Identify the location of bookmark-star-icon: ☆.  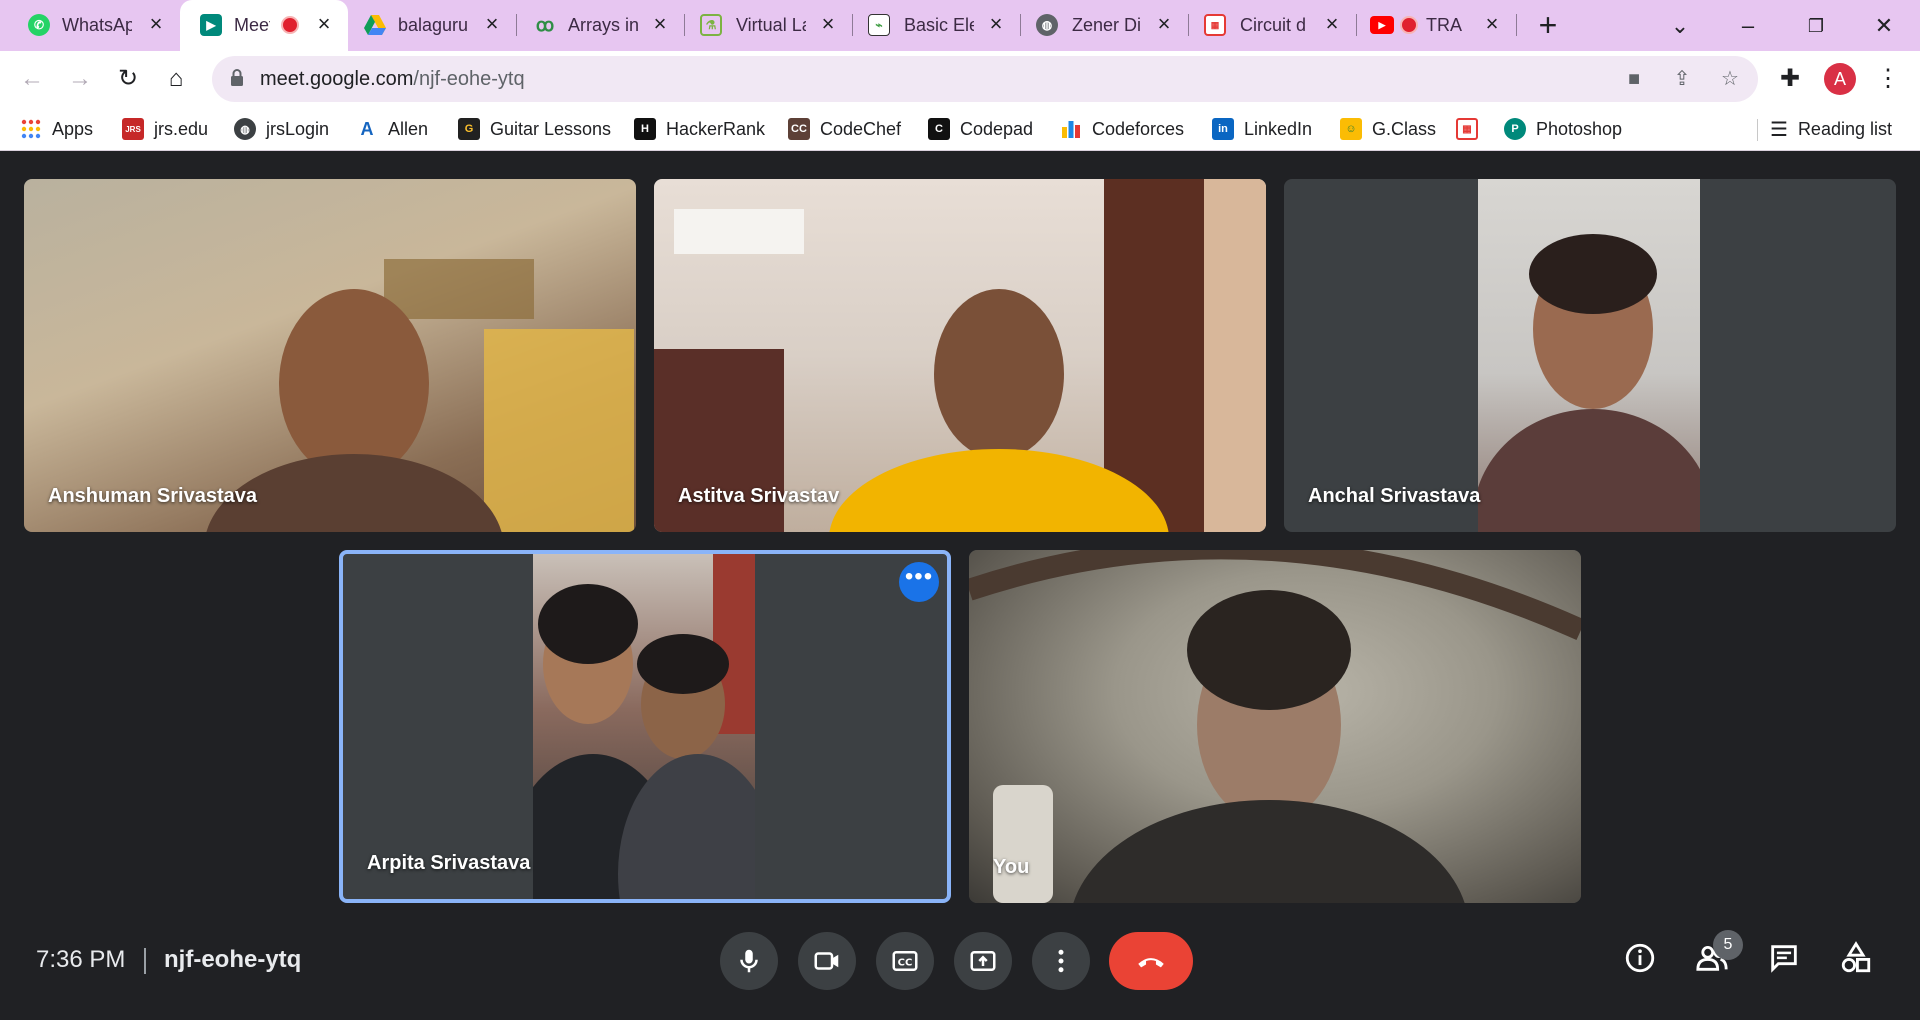
(1730, 79).